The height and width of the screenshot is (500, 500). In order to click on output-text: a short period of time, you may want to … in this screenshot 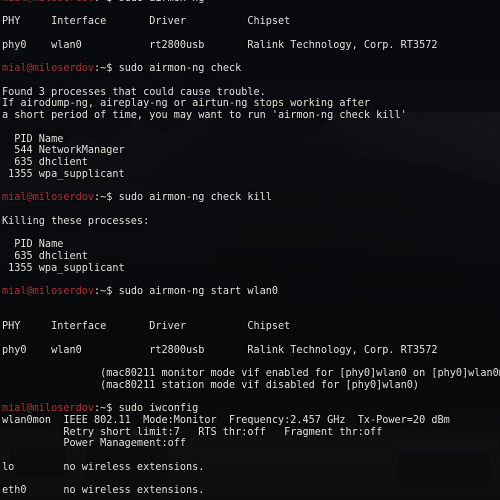, I will do `click(204, 116)`.